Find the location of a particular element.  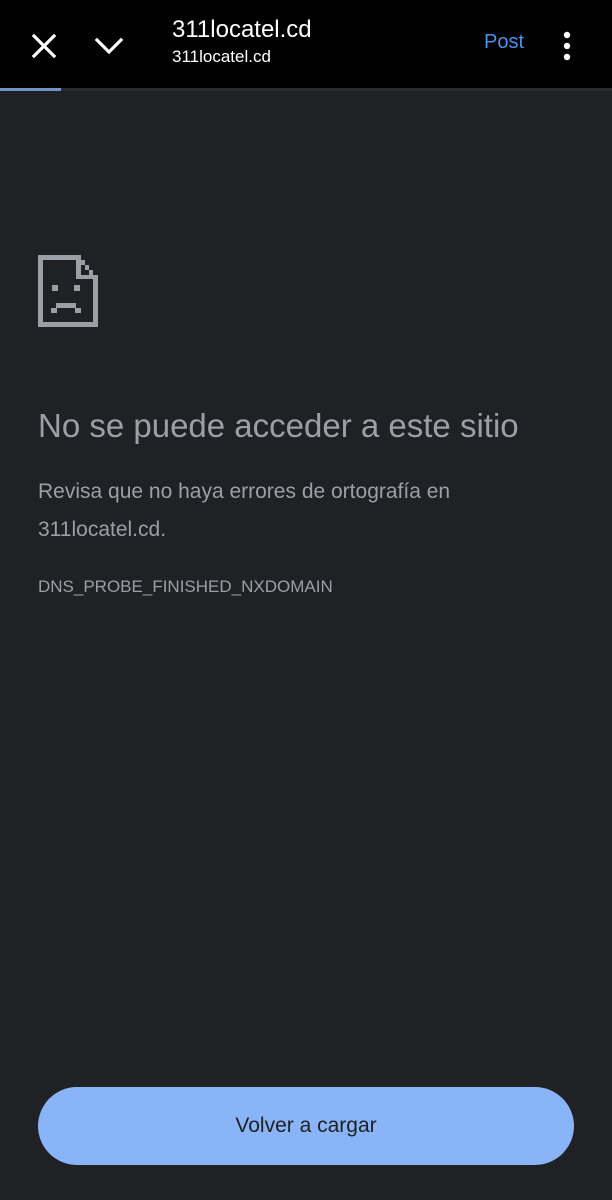

more-vertical-icon is located at coordinates (567, 46).